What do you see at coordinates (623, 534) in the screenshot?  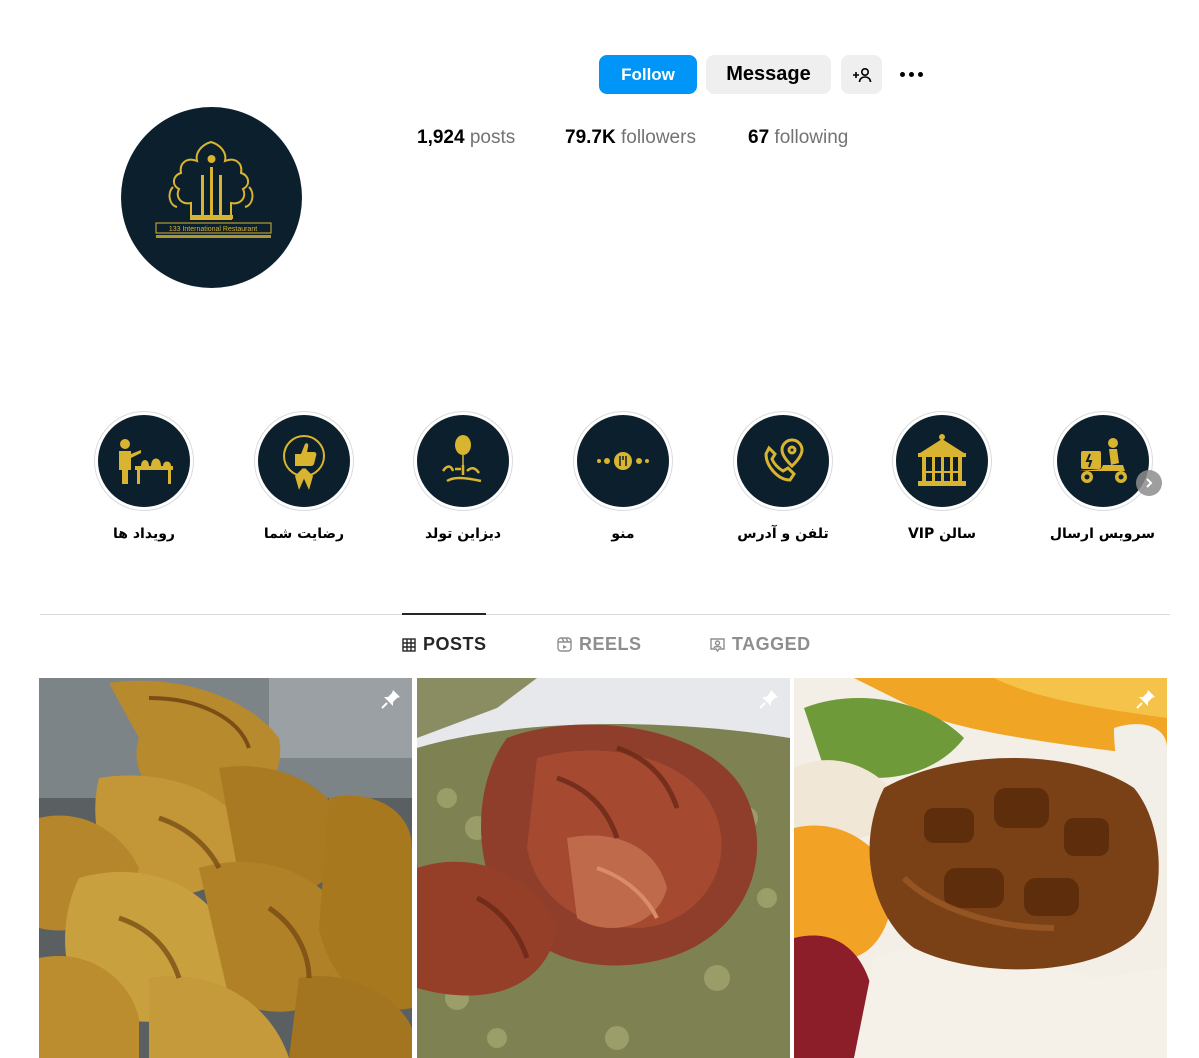 I see `highlight-label: منو` at bounding box center [623, 534].